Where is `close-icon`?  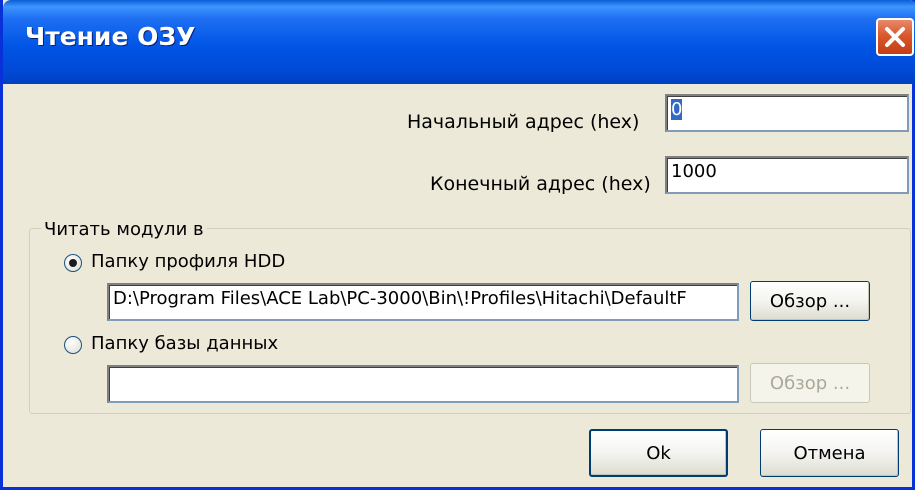
close-icon is located at coordinates (895, 37).